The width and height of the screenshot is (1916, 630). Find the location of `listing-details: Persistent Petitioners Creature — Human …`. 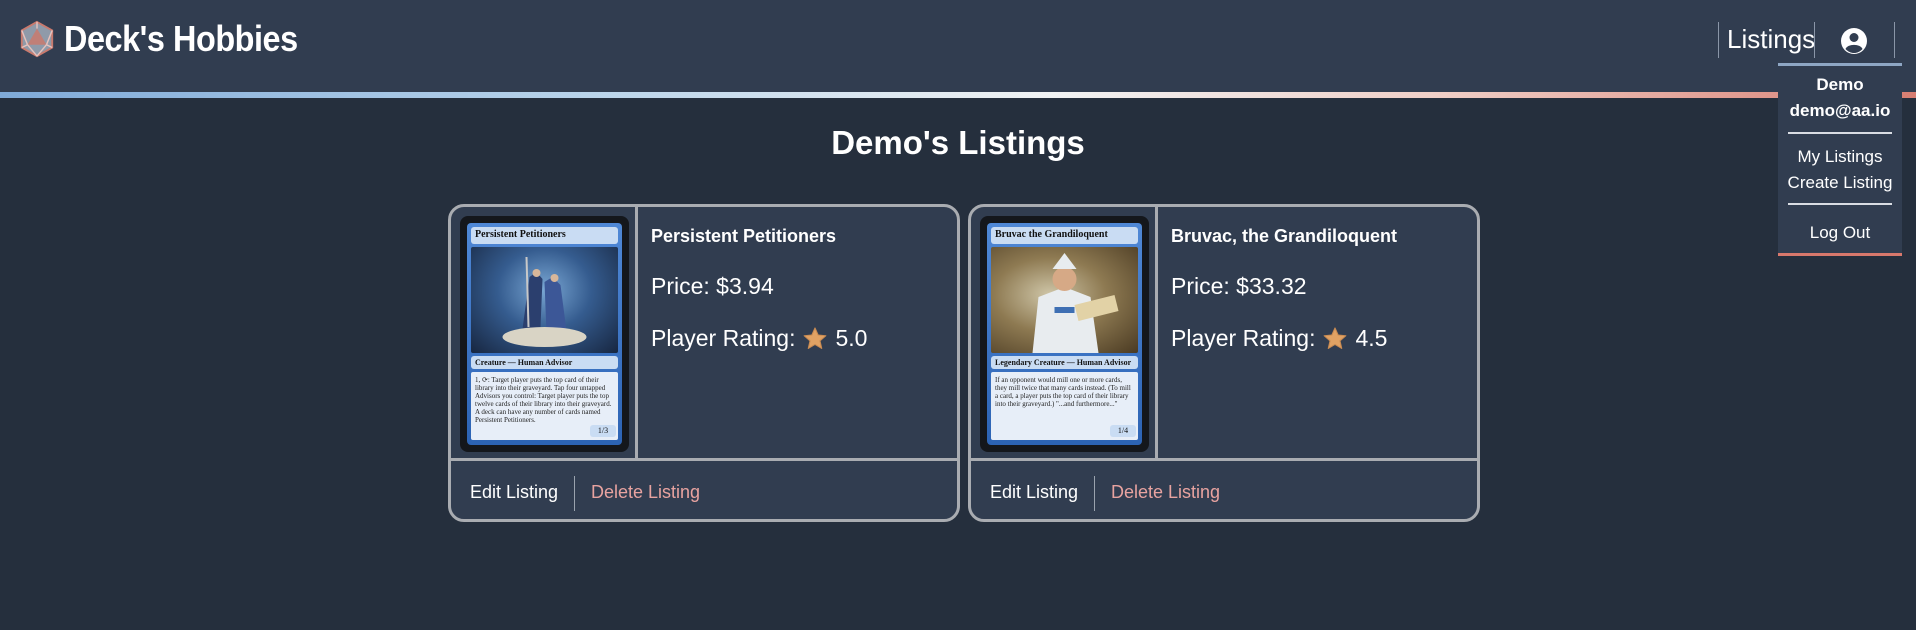

listing-details: Persistent Petitioners Creature — Human … is located at coordinates (704, 334).